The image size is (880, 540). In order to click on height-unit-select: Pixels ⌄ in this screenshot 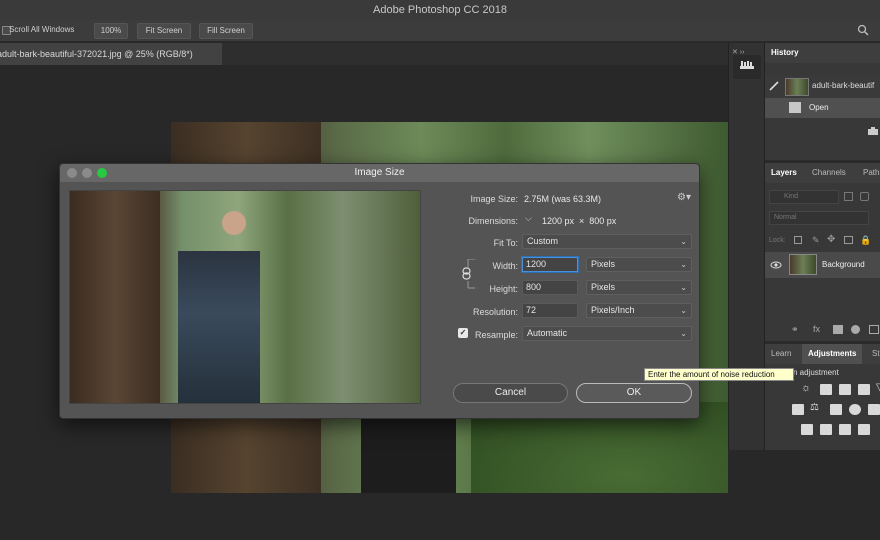, I will do `click(639, 287)`.